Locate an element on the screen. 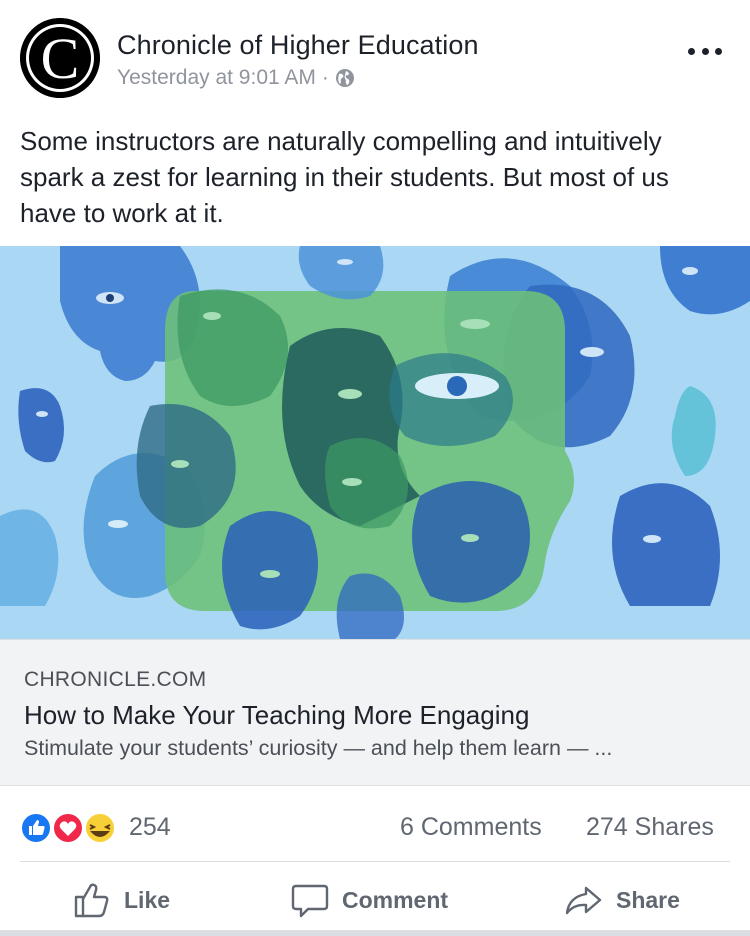 The width and height of the screenshot is (750, 936). reaction-icons is located at coordinates (70, 828).